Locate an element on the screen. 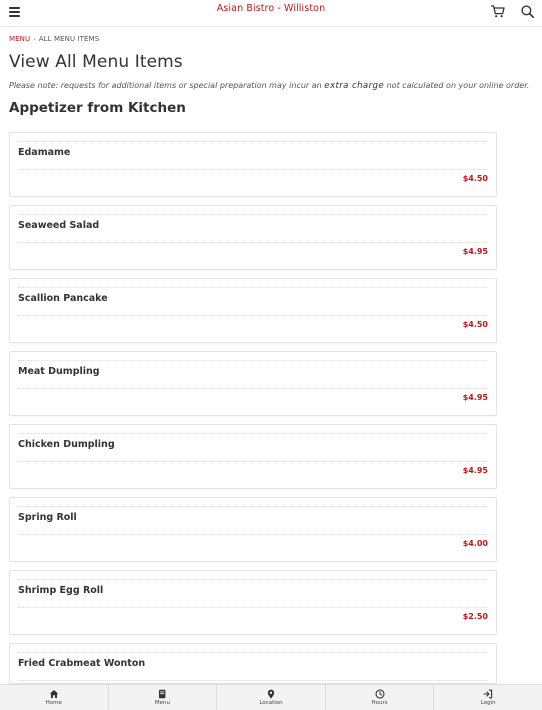 The height and width of the screenshot is (710, 542). nav-label: Login is located at coordinates (488, 703).